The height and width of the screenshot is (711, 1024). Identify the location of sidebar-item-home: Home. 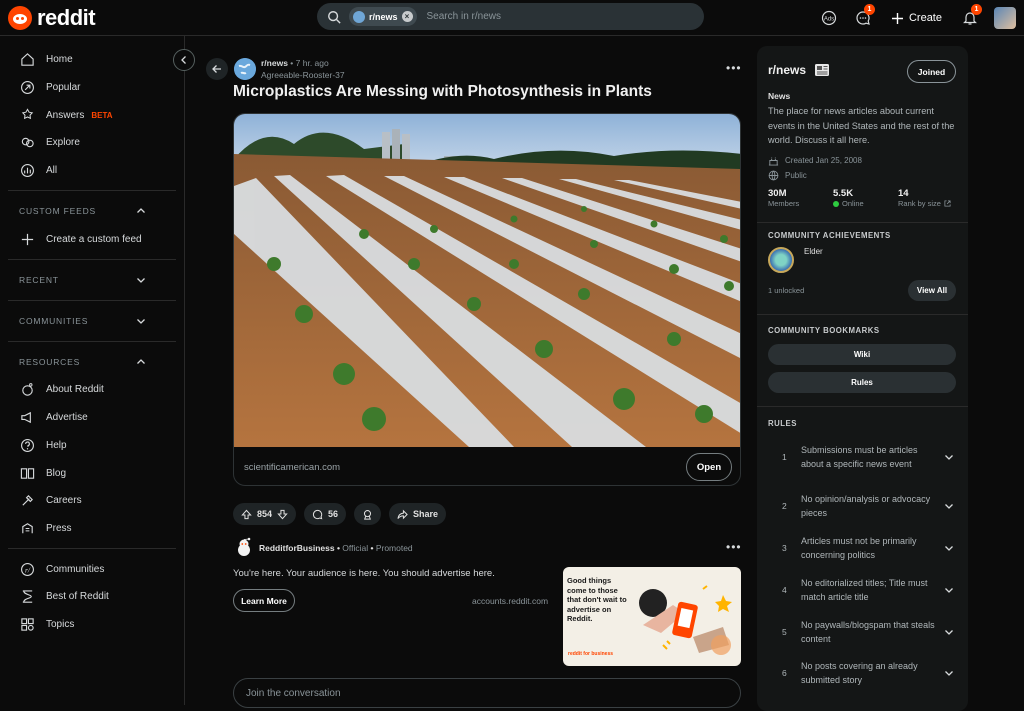
(92, 60).